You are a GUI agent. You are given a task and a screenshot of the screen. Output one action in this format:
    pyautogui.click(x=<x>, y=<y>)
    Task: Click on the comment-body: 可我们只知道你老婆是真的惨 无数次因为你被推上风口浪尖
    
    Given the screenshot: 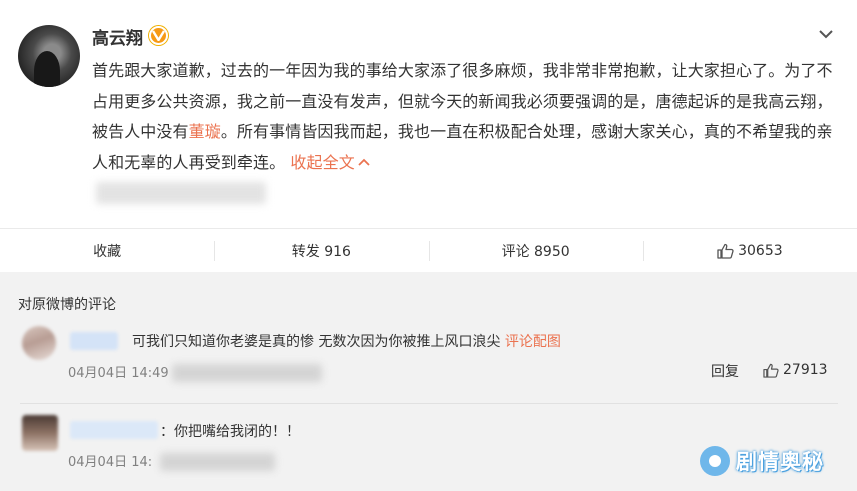 What is the action you would take?
    pyautogui.click(x=316, y=342)
    